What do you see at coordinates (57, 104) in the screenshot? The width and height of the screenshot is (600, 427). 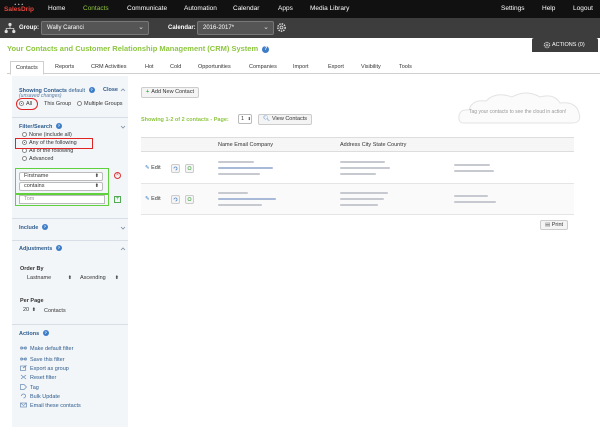 I see `scope-this-group-option: This Group` at bounding box center [57, 104].